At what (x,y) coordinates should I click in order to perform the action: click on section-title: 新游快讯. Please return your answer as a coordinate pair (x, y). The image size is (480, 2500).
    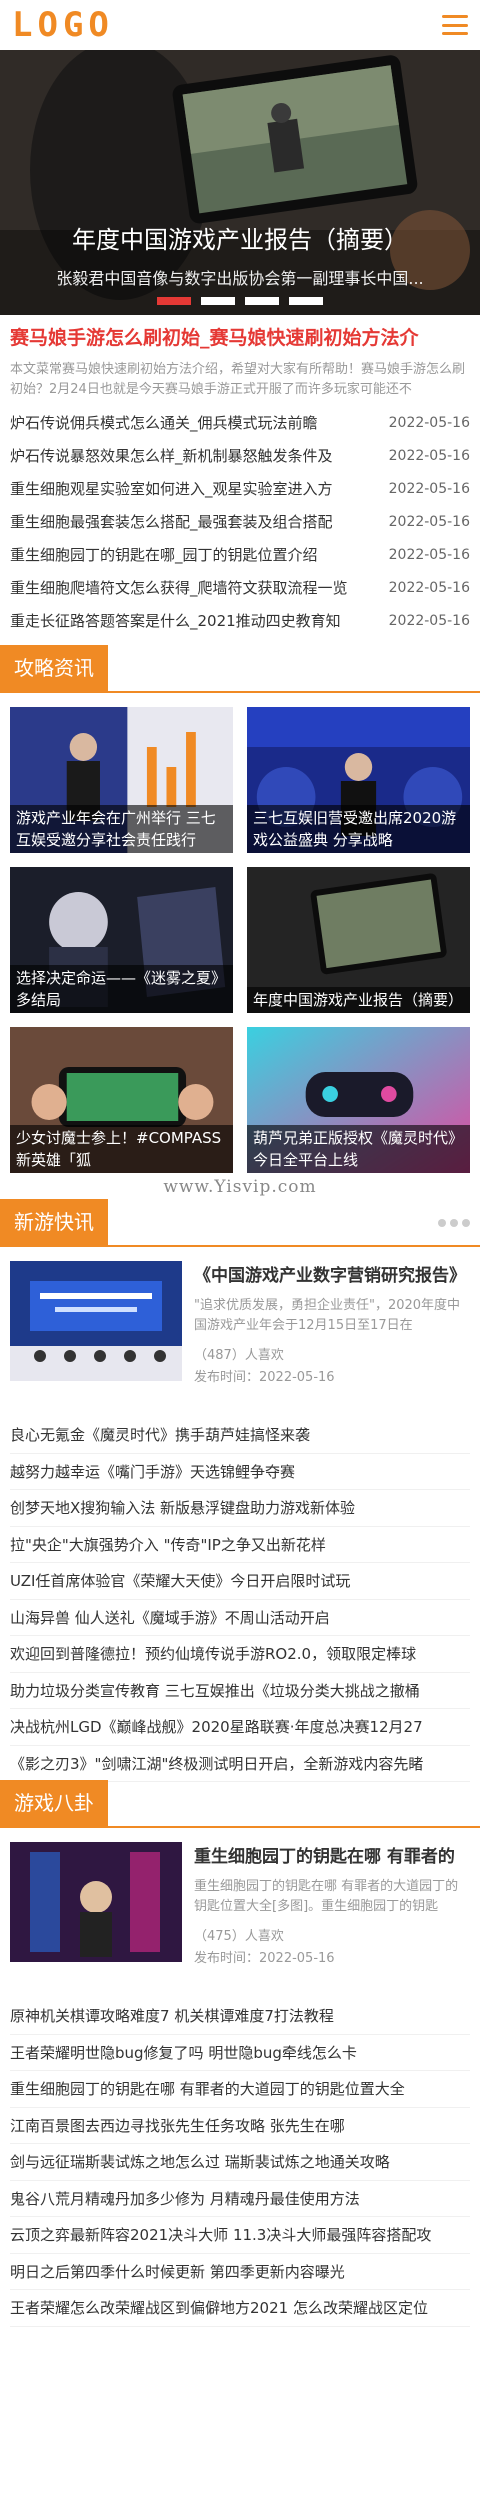
    Looking at the image, I should click on (54, 1222).